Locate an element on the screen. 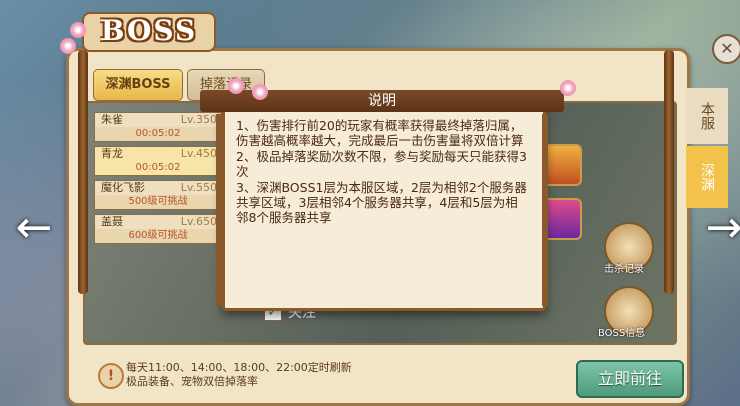 This screenshot has width=740, height=406. boss-requirement: 500级可挑战 is located at coordinates (158, 201).